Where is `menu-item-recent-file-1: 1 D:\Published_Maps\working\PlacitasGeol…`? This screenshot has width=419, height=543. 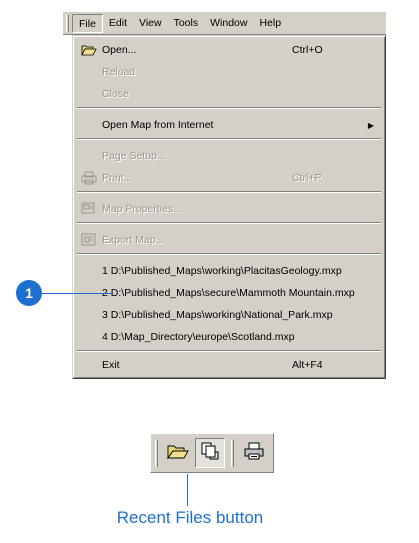 menu-item-recent-file-1: 1 D:\Published_Maps\working\PlacitasGeol… is located at coordinates (229, 271).